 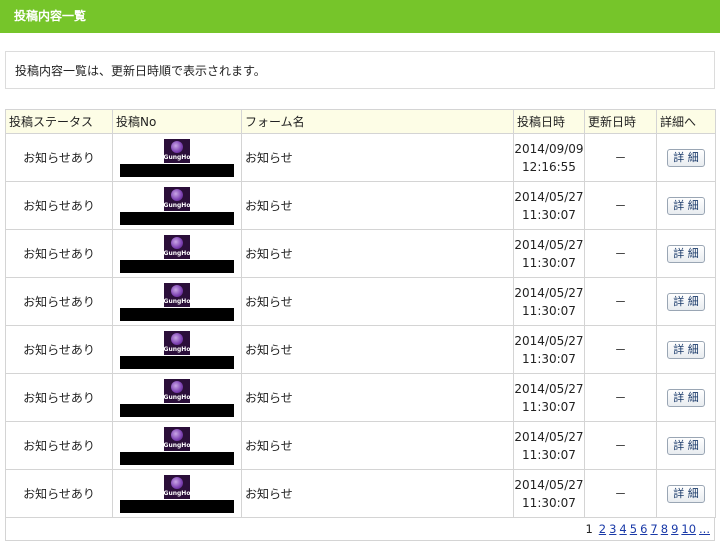 I want to click on pagination-page-link: 4, so click(x=622, y=529).